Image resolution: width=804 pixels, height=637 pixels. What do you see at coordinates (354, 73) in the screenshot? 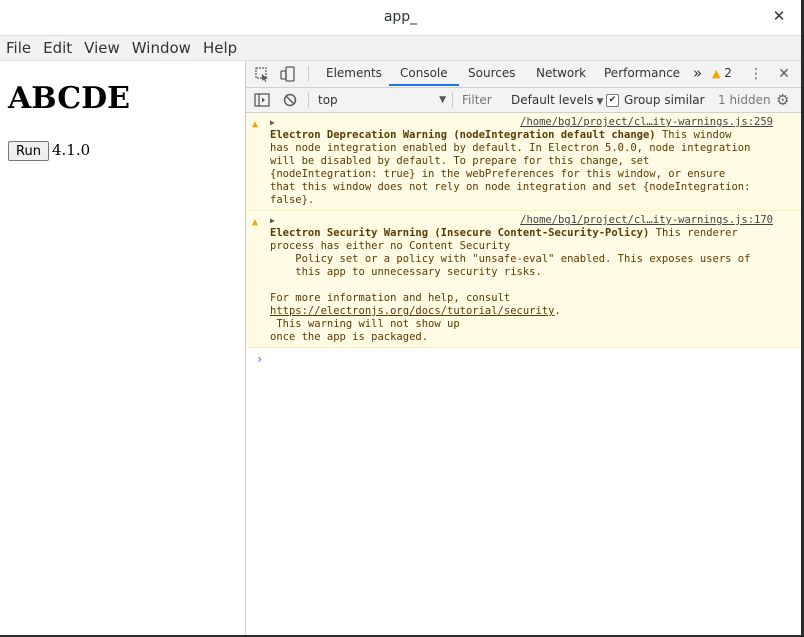
I see `tab-elements: Elements` at bounding box center [354, 73].